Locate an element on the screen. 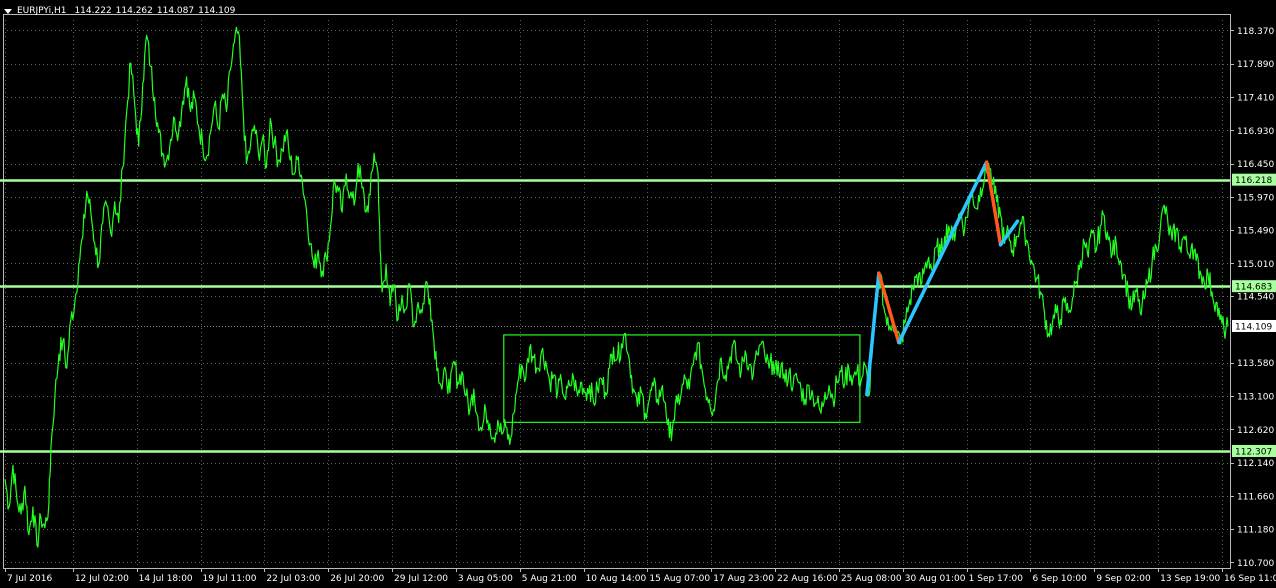  y-axis-tick-label: 116.930 is located at coordinates (1255, 132).